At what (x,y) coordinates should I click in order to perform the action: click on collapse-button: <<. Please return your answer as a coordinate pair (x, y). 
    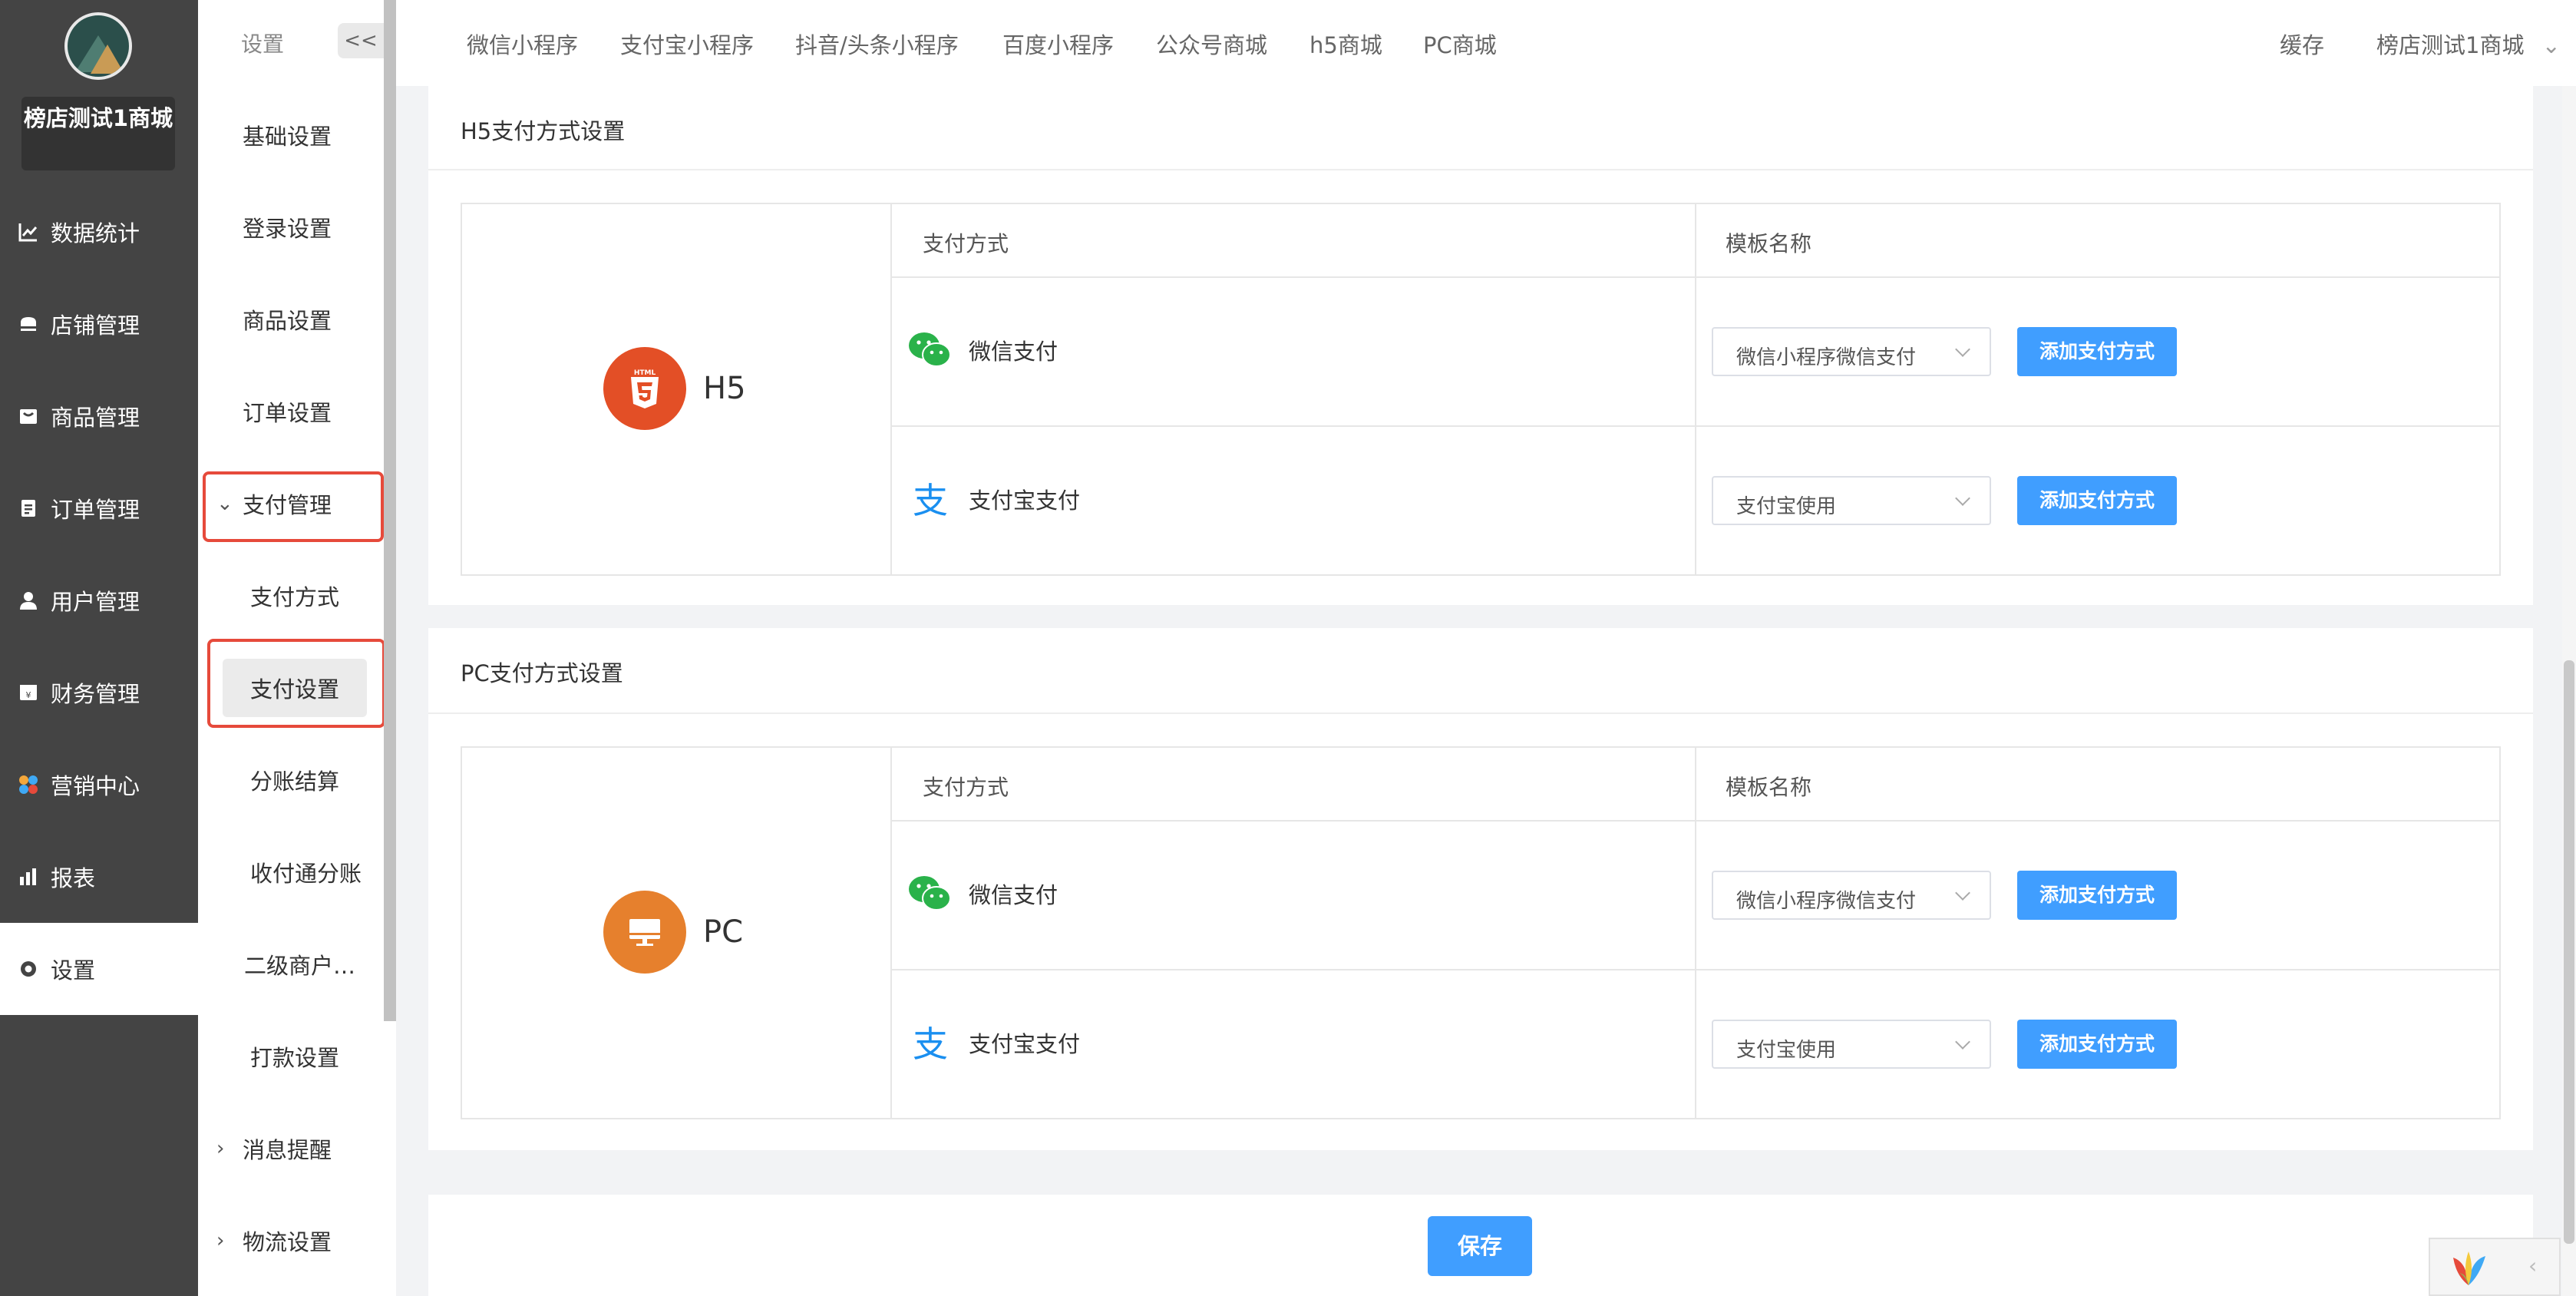
    Looking at the image, I should click on (361, 40).